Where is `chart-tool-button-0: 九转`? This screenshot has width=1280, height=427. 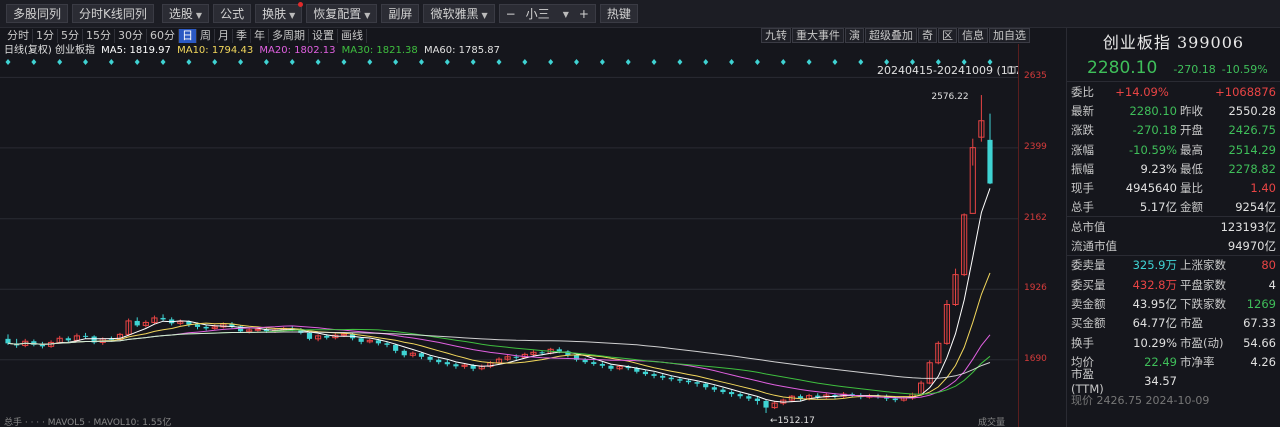 chart-tool-button-0: 九转 is located at coordinates (776, 35).